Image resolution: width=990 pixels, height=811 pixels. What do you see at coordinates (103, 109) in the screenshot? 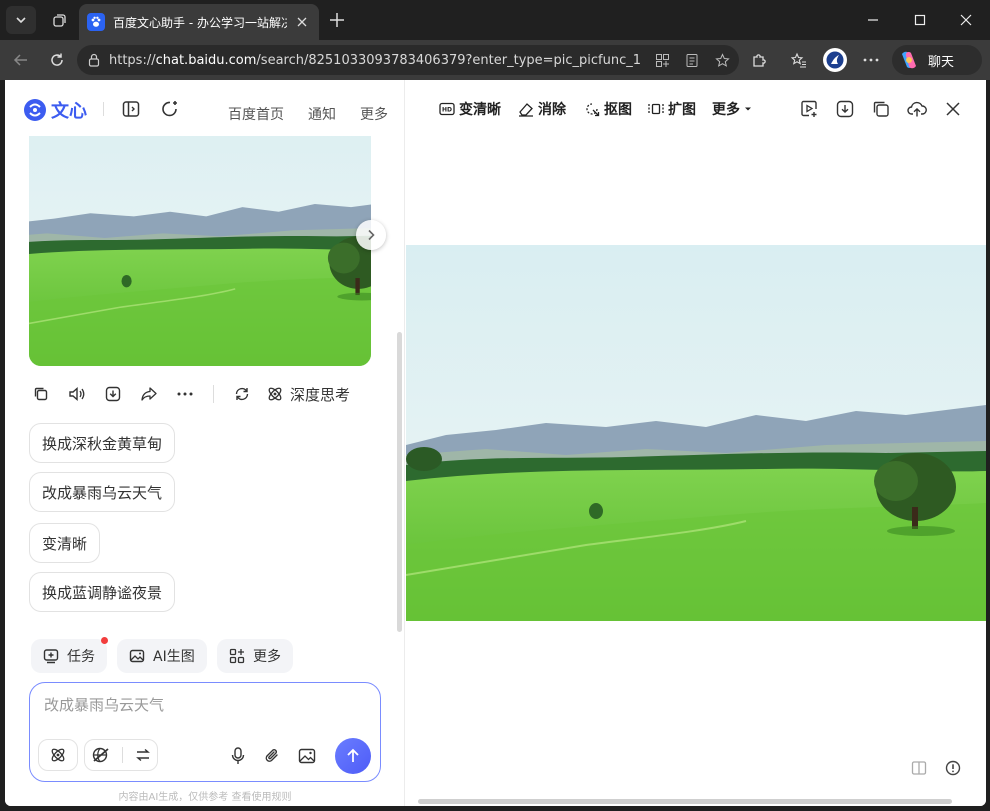
I see `header-divider` at bounding box center [103, 109].